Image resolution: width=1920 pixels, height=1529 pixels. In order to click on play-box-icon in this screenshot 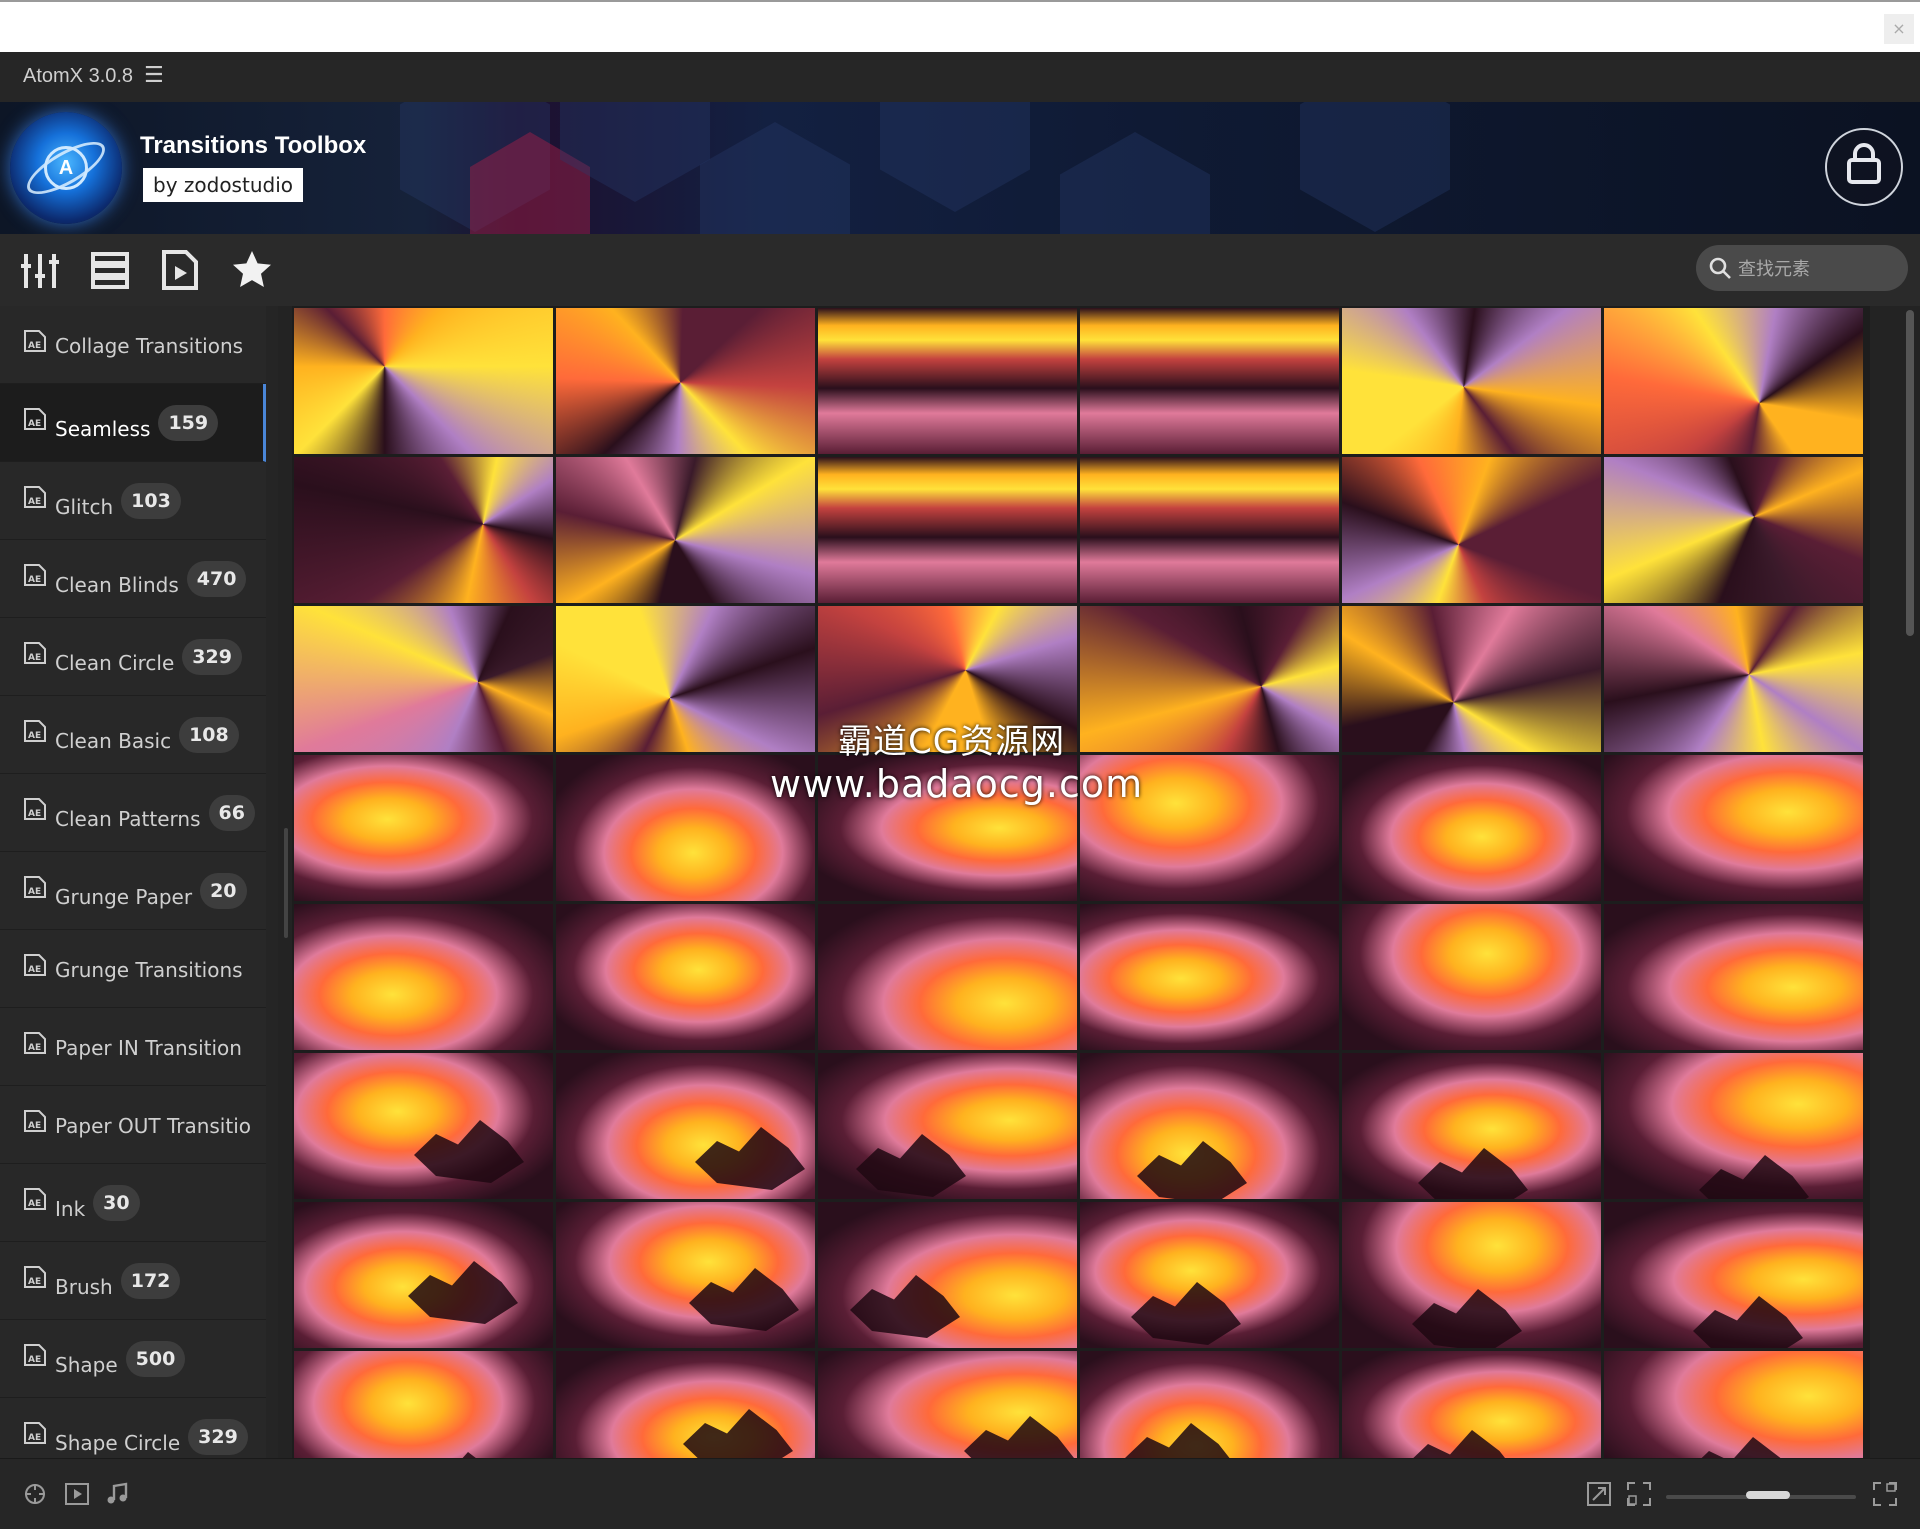, I will do `click(77, 1494)`.